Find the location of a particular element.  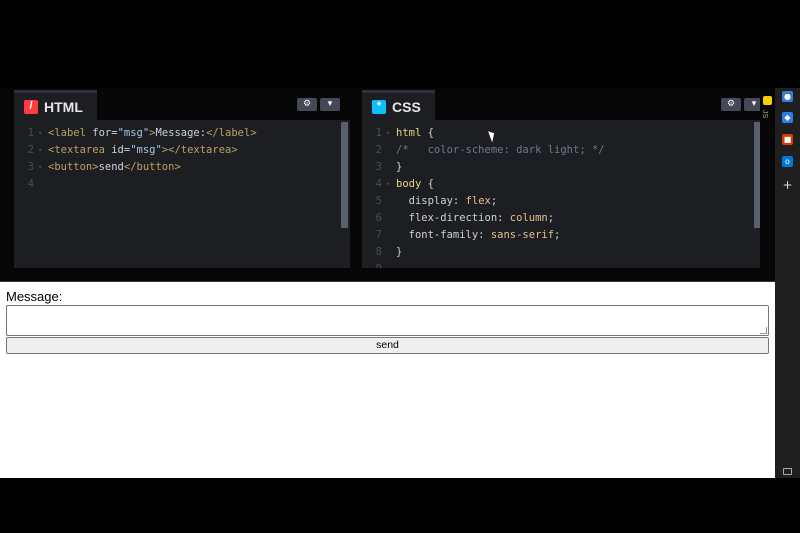

sidebar-settings-icon is located at coordinates (787, 471).